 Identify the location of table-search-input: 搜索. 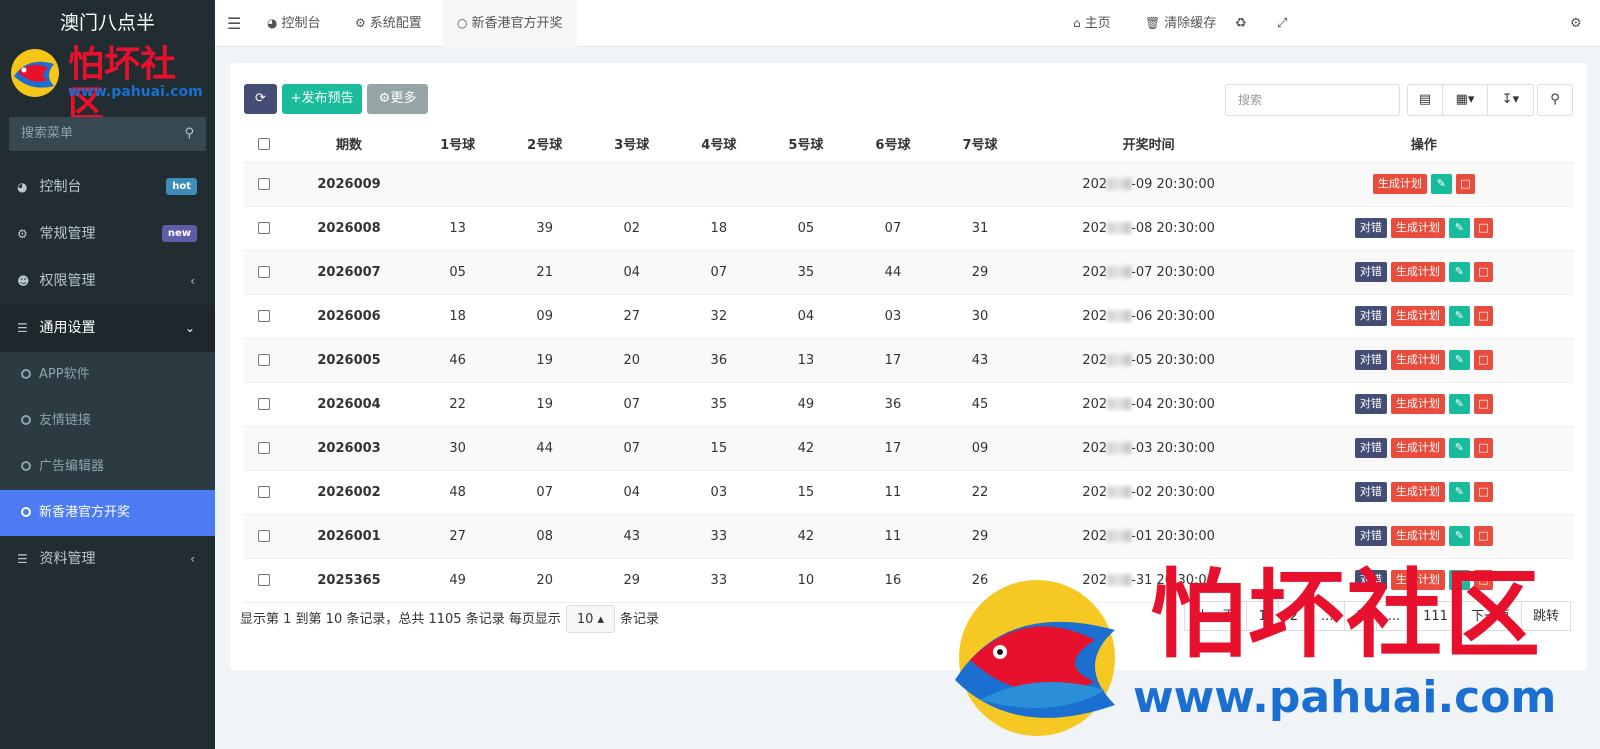
(1312, 100).